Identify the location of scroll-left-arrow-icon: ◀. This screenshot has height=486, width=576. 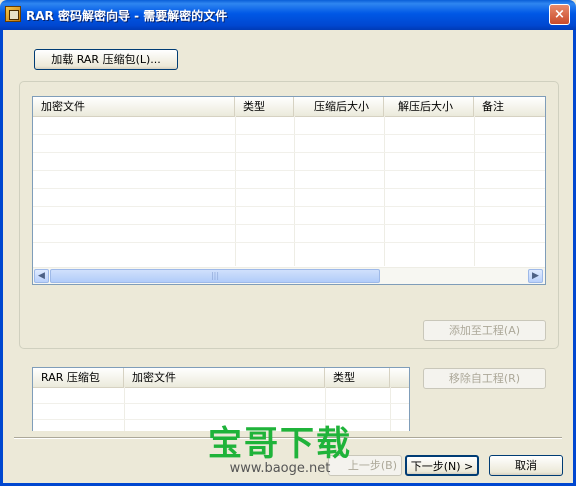
(41, 276).